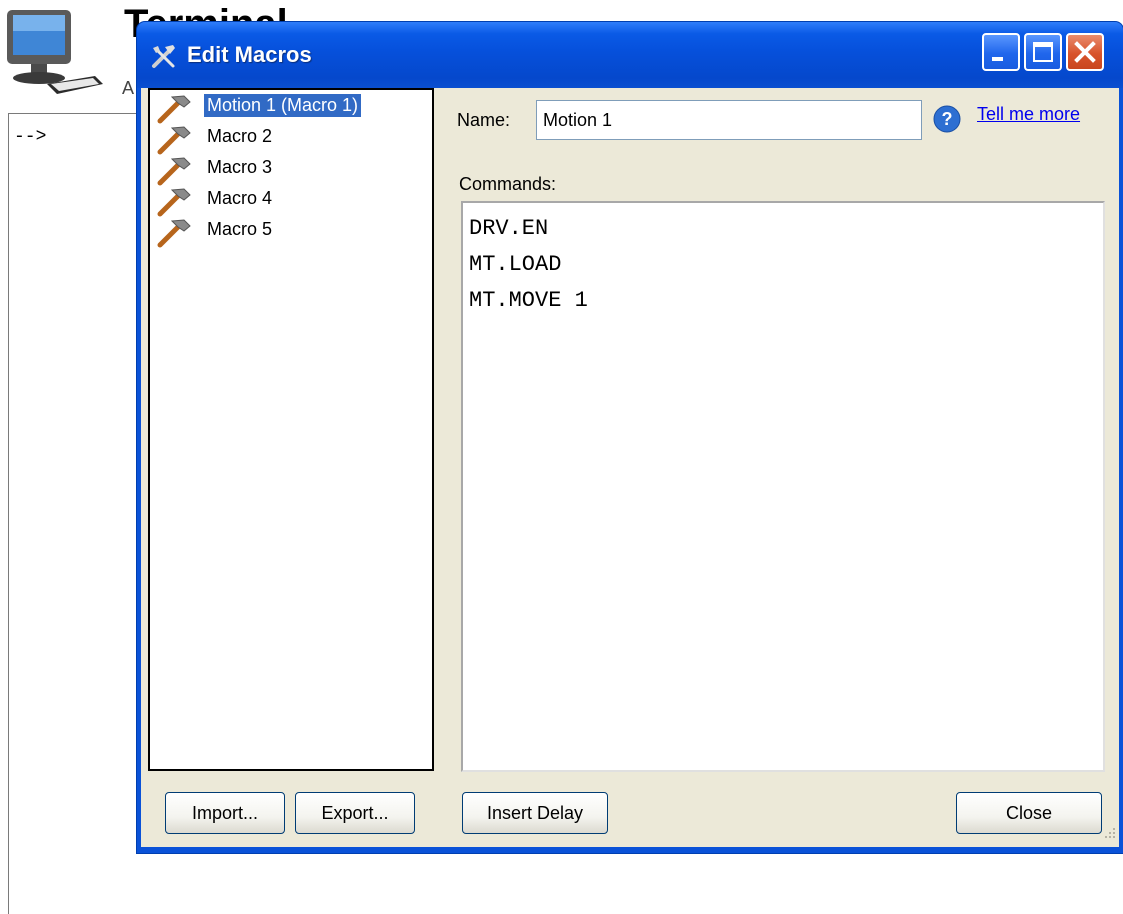  What do you see at coordinates (164, 56) in the screenshot?
I see `tools-icon` at bounding box center [164, 56].